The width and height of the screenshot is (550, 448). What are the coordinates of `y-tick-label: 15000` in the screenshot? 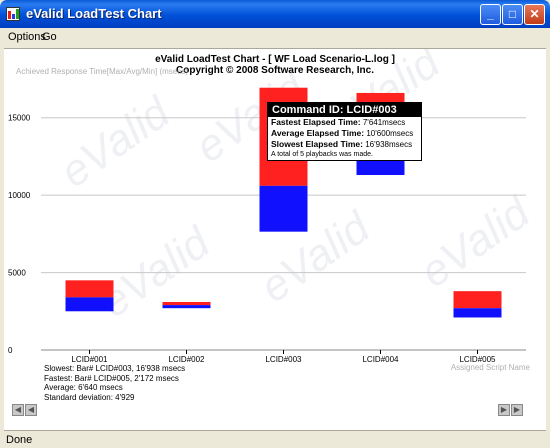 It's located at (19, 118).